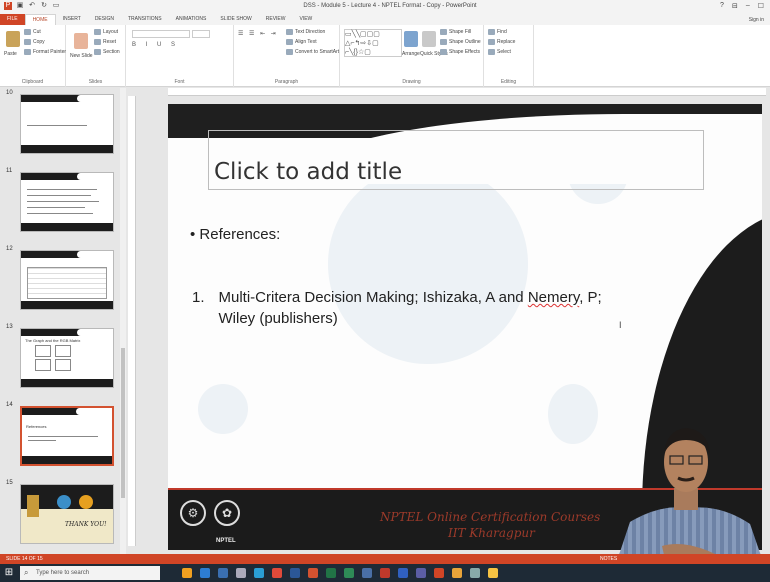 The image size is (770, 582). What do you see at coordinates (9, 327) in the screenshot?
I see `thumb-number: 13` at bounding box center [9, 327].